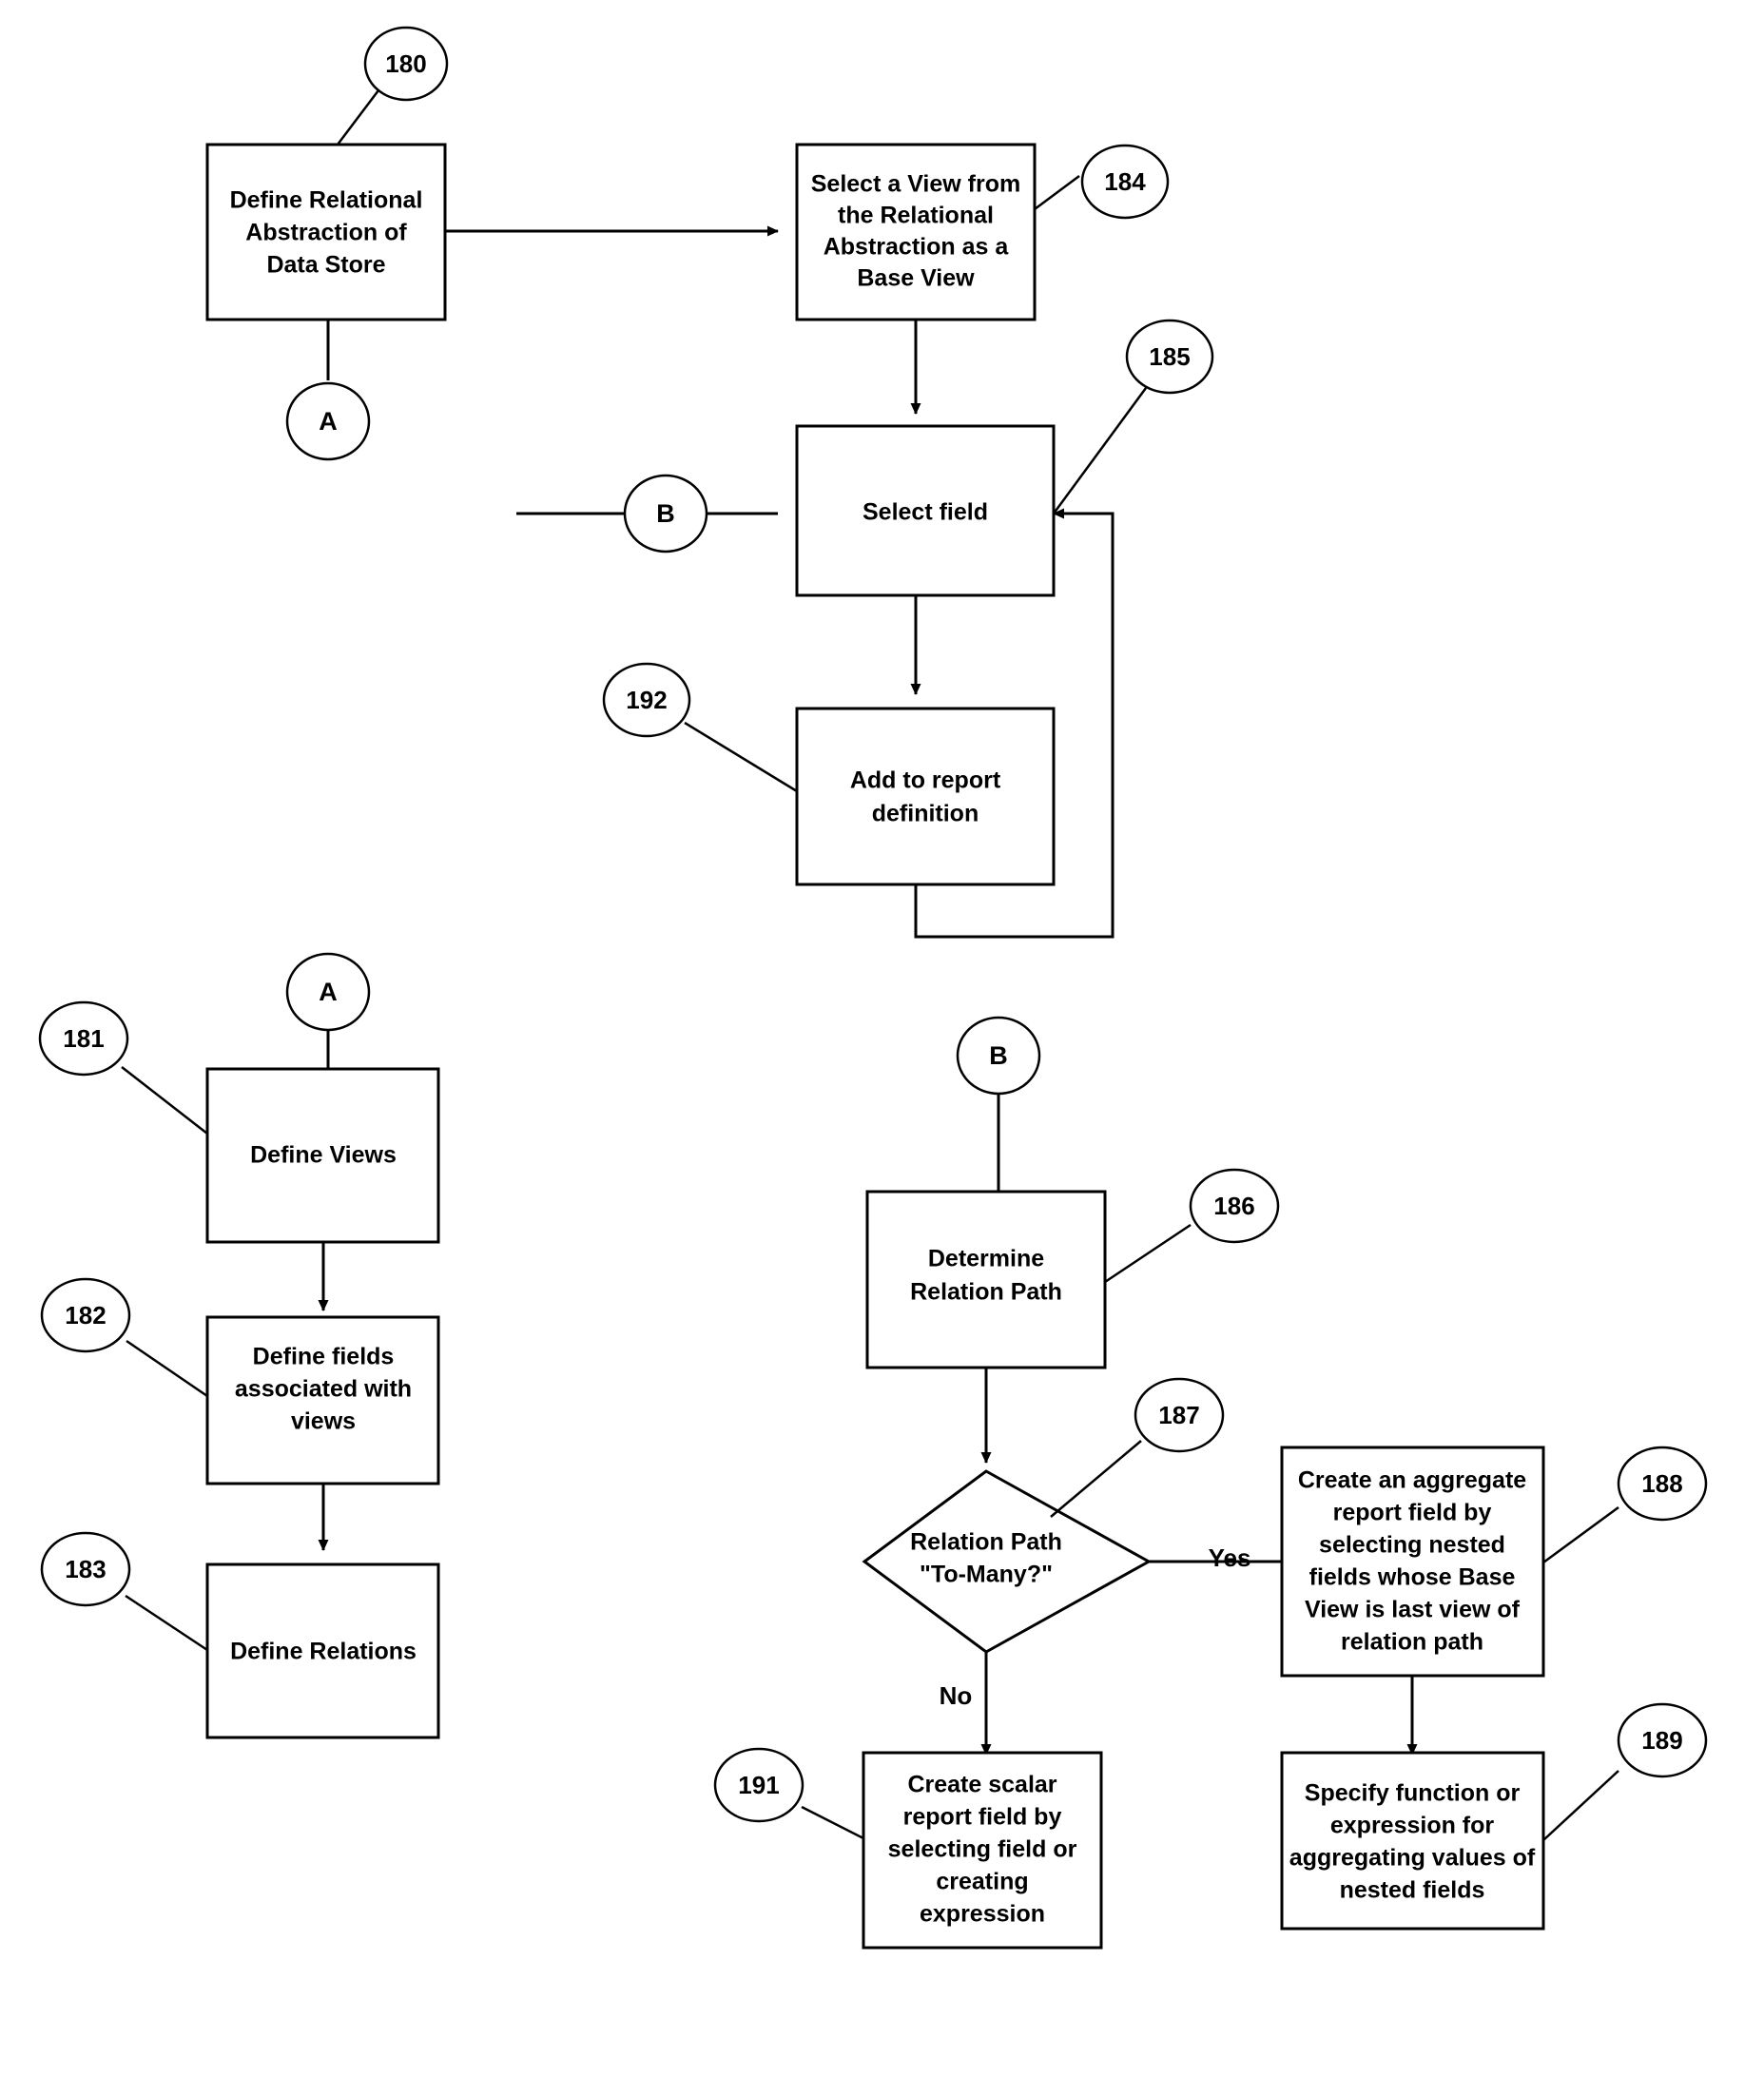  What do you see at coordinates (326, 200) in the screenshot?
I see `node-180-label-line-0: Define Relational` at bounding box center [326, 200].